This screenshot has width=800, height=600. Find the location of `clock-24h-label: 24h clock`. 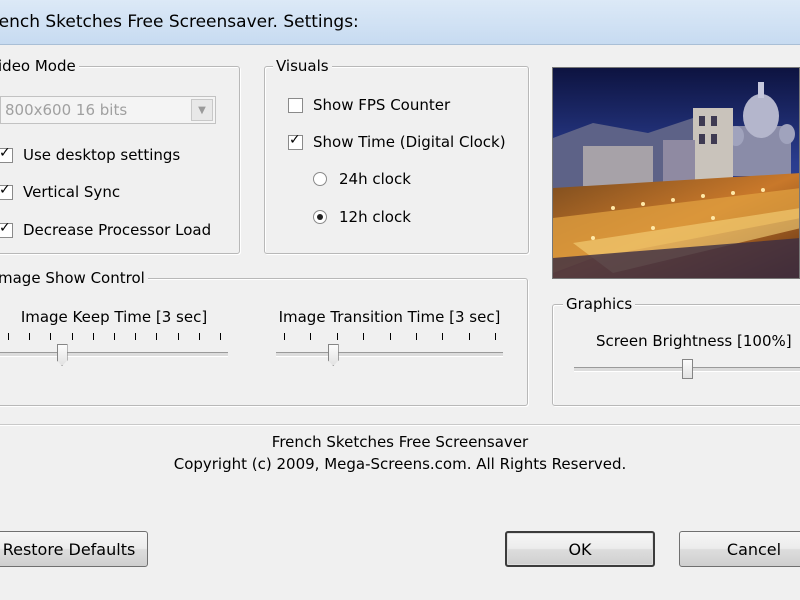

clock-24h-label: 24h clock is located at coordinates (375, 179).